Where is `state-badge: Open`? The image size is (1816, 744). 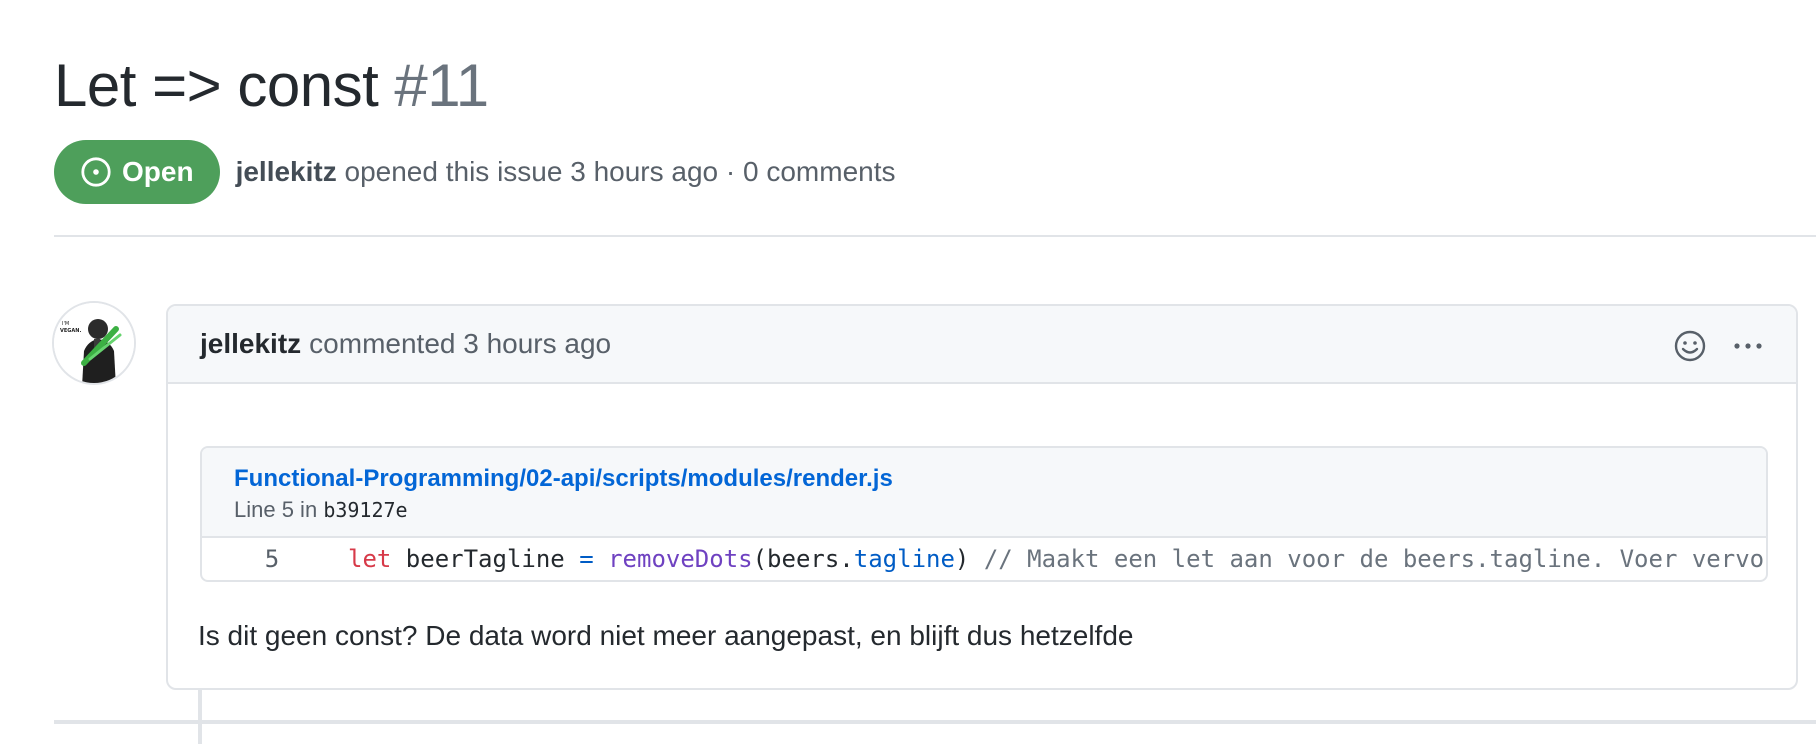
state-badge: Open is located at coordinates (137, 172).